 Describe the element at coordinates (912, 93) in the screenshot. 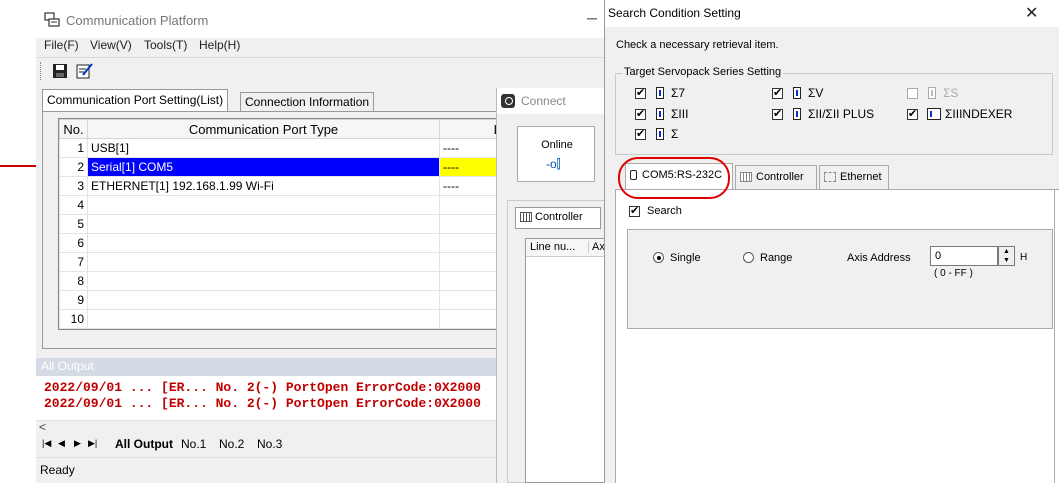

I see `series-checkbox-sigmas` at that location.